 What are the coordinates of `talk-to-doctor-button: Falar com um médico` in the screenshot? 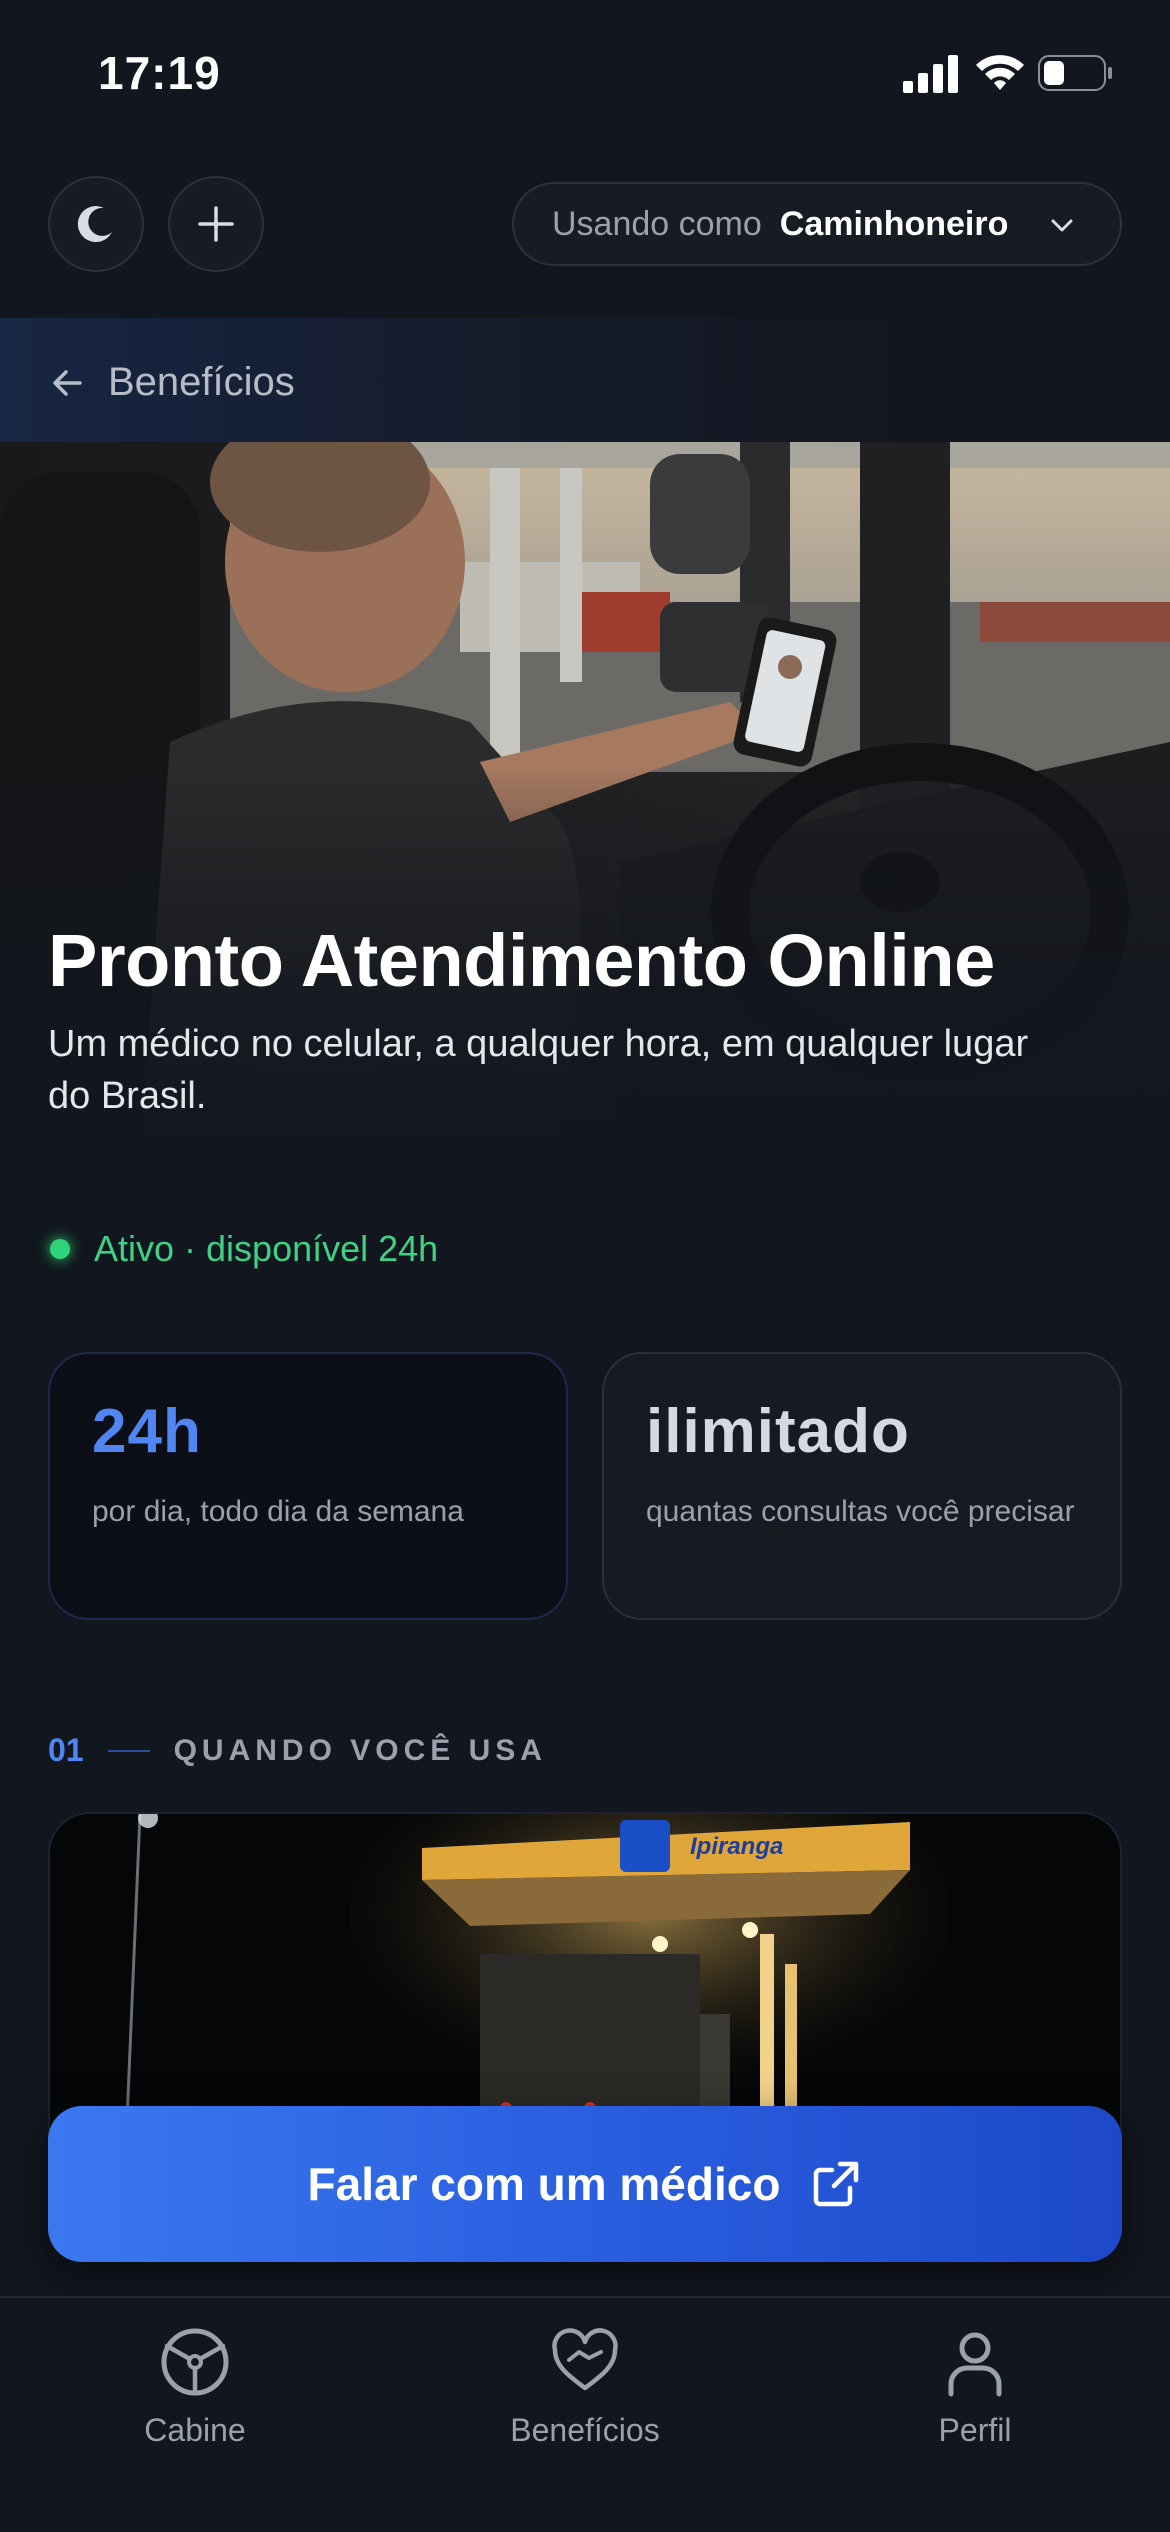 It's located at (585, 2184).